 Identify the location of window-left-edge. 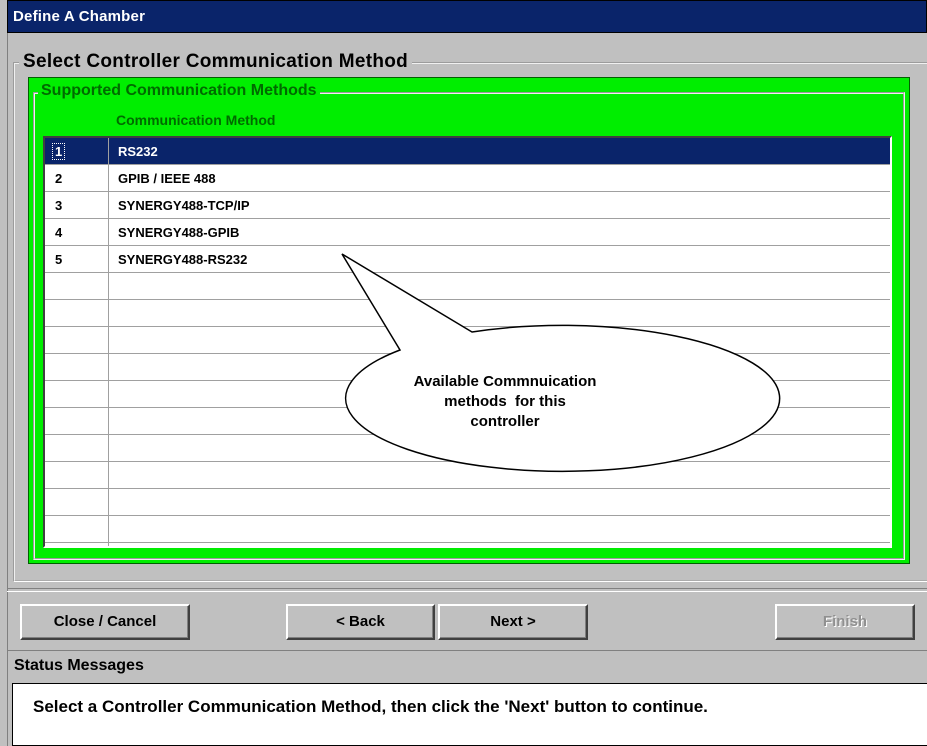
(4, 373).